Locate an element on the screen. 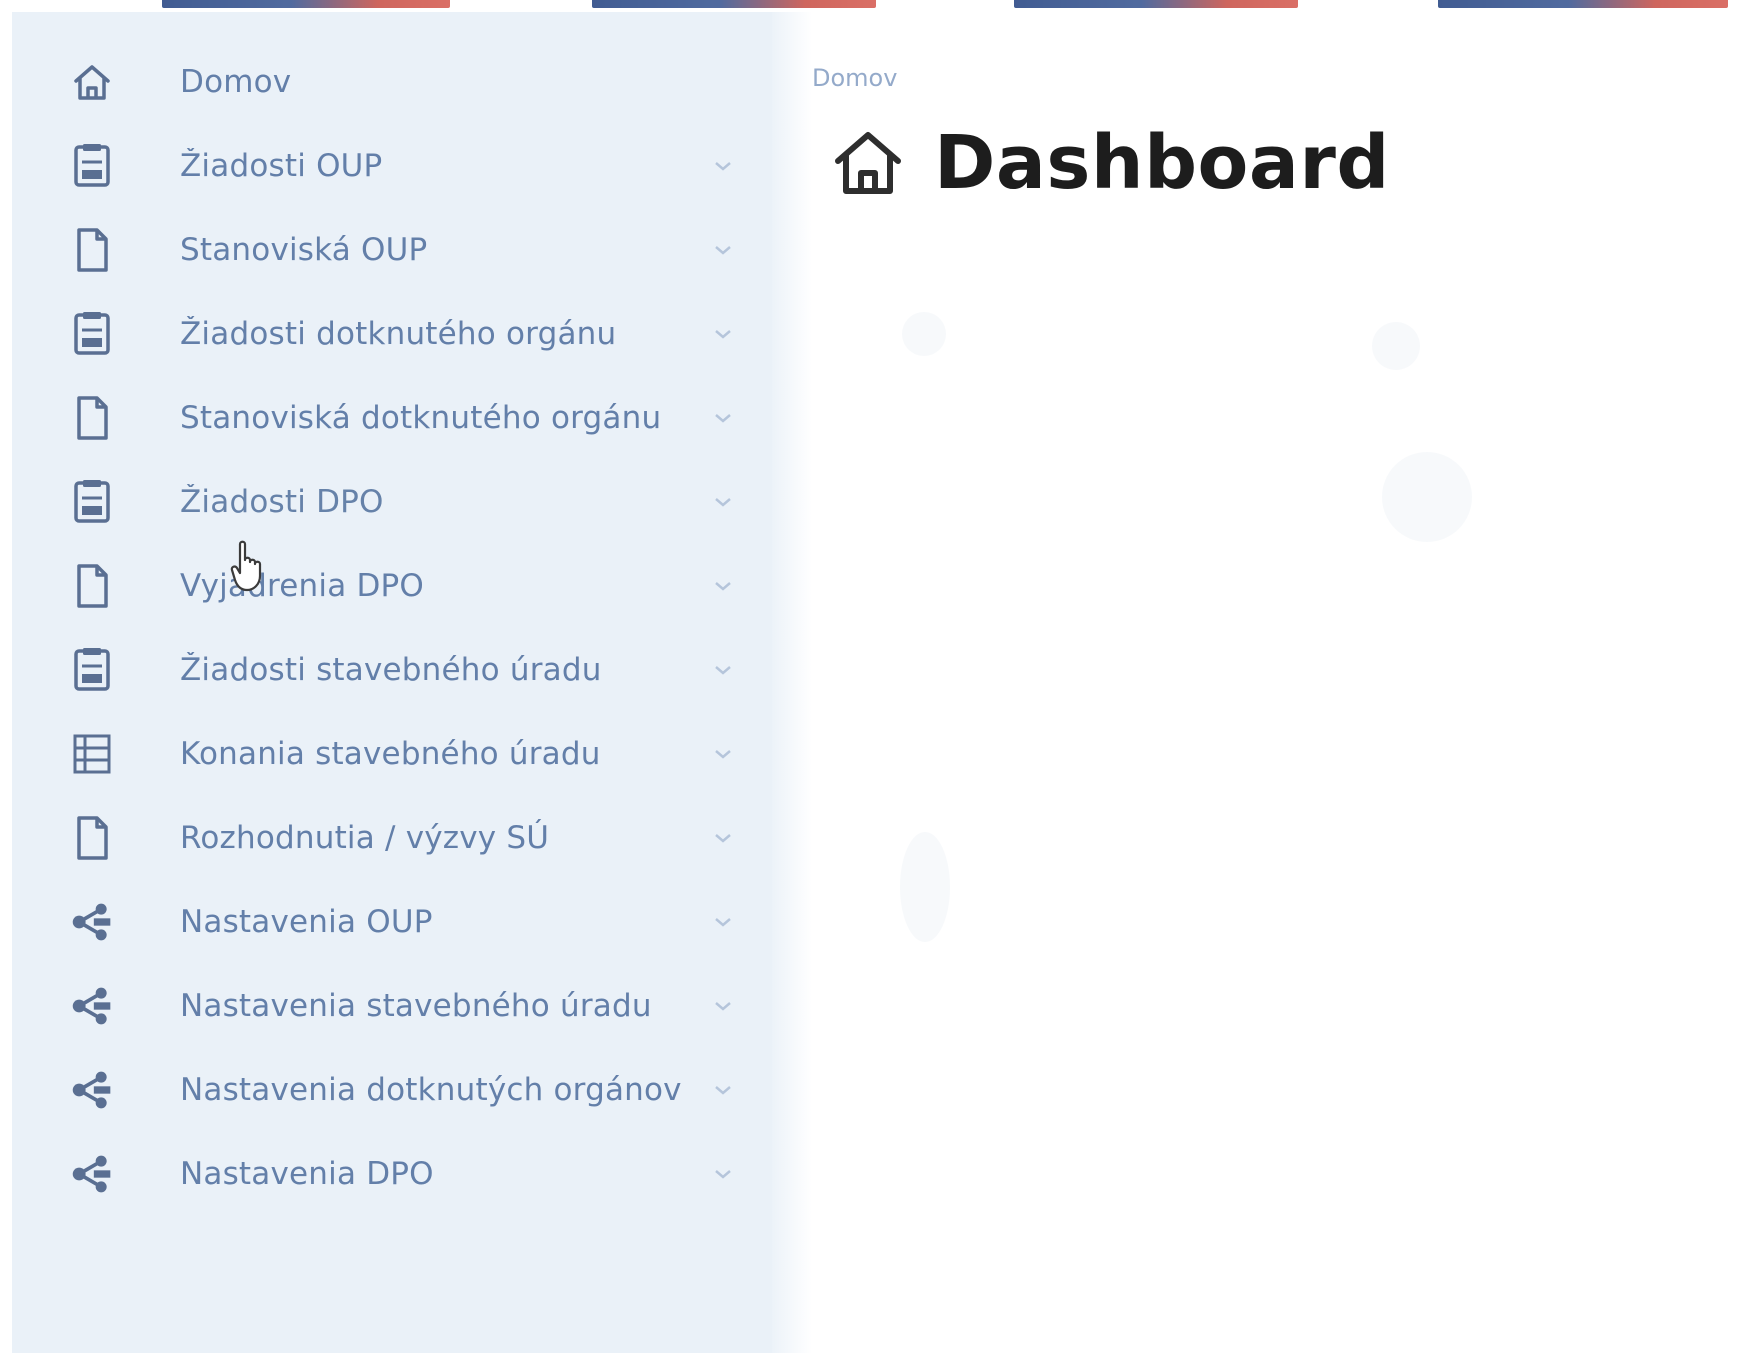 Image resolution: width=1740 pixels, height=1353 pixels. sidebar-item-label: Nastavenia DPO is located at coordinates (307, 1174).